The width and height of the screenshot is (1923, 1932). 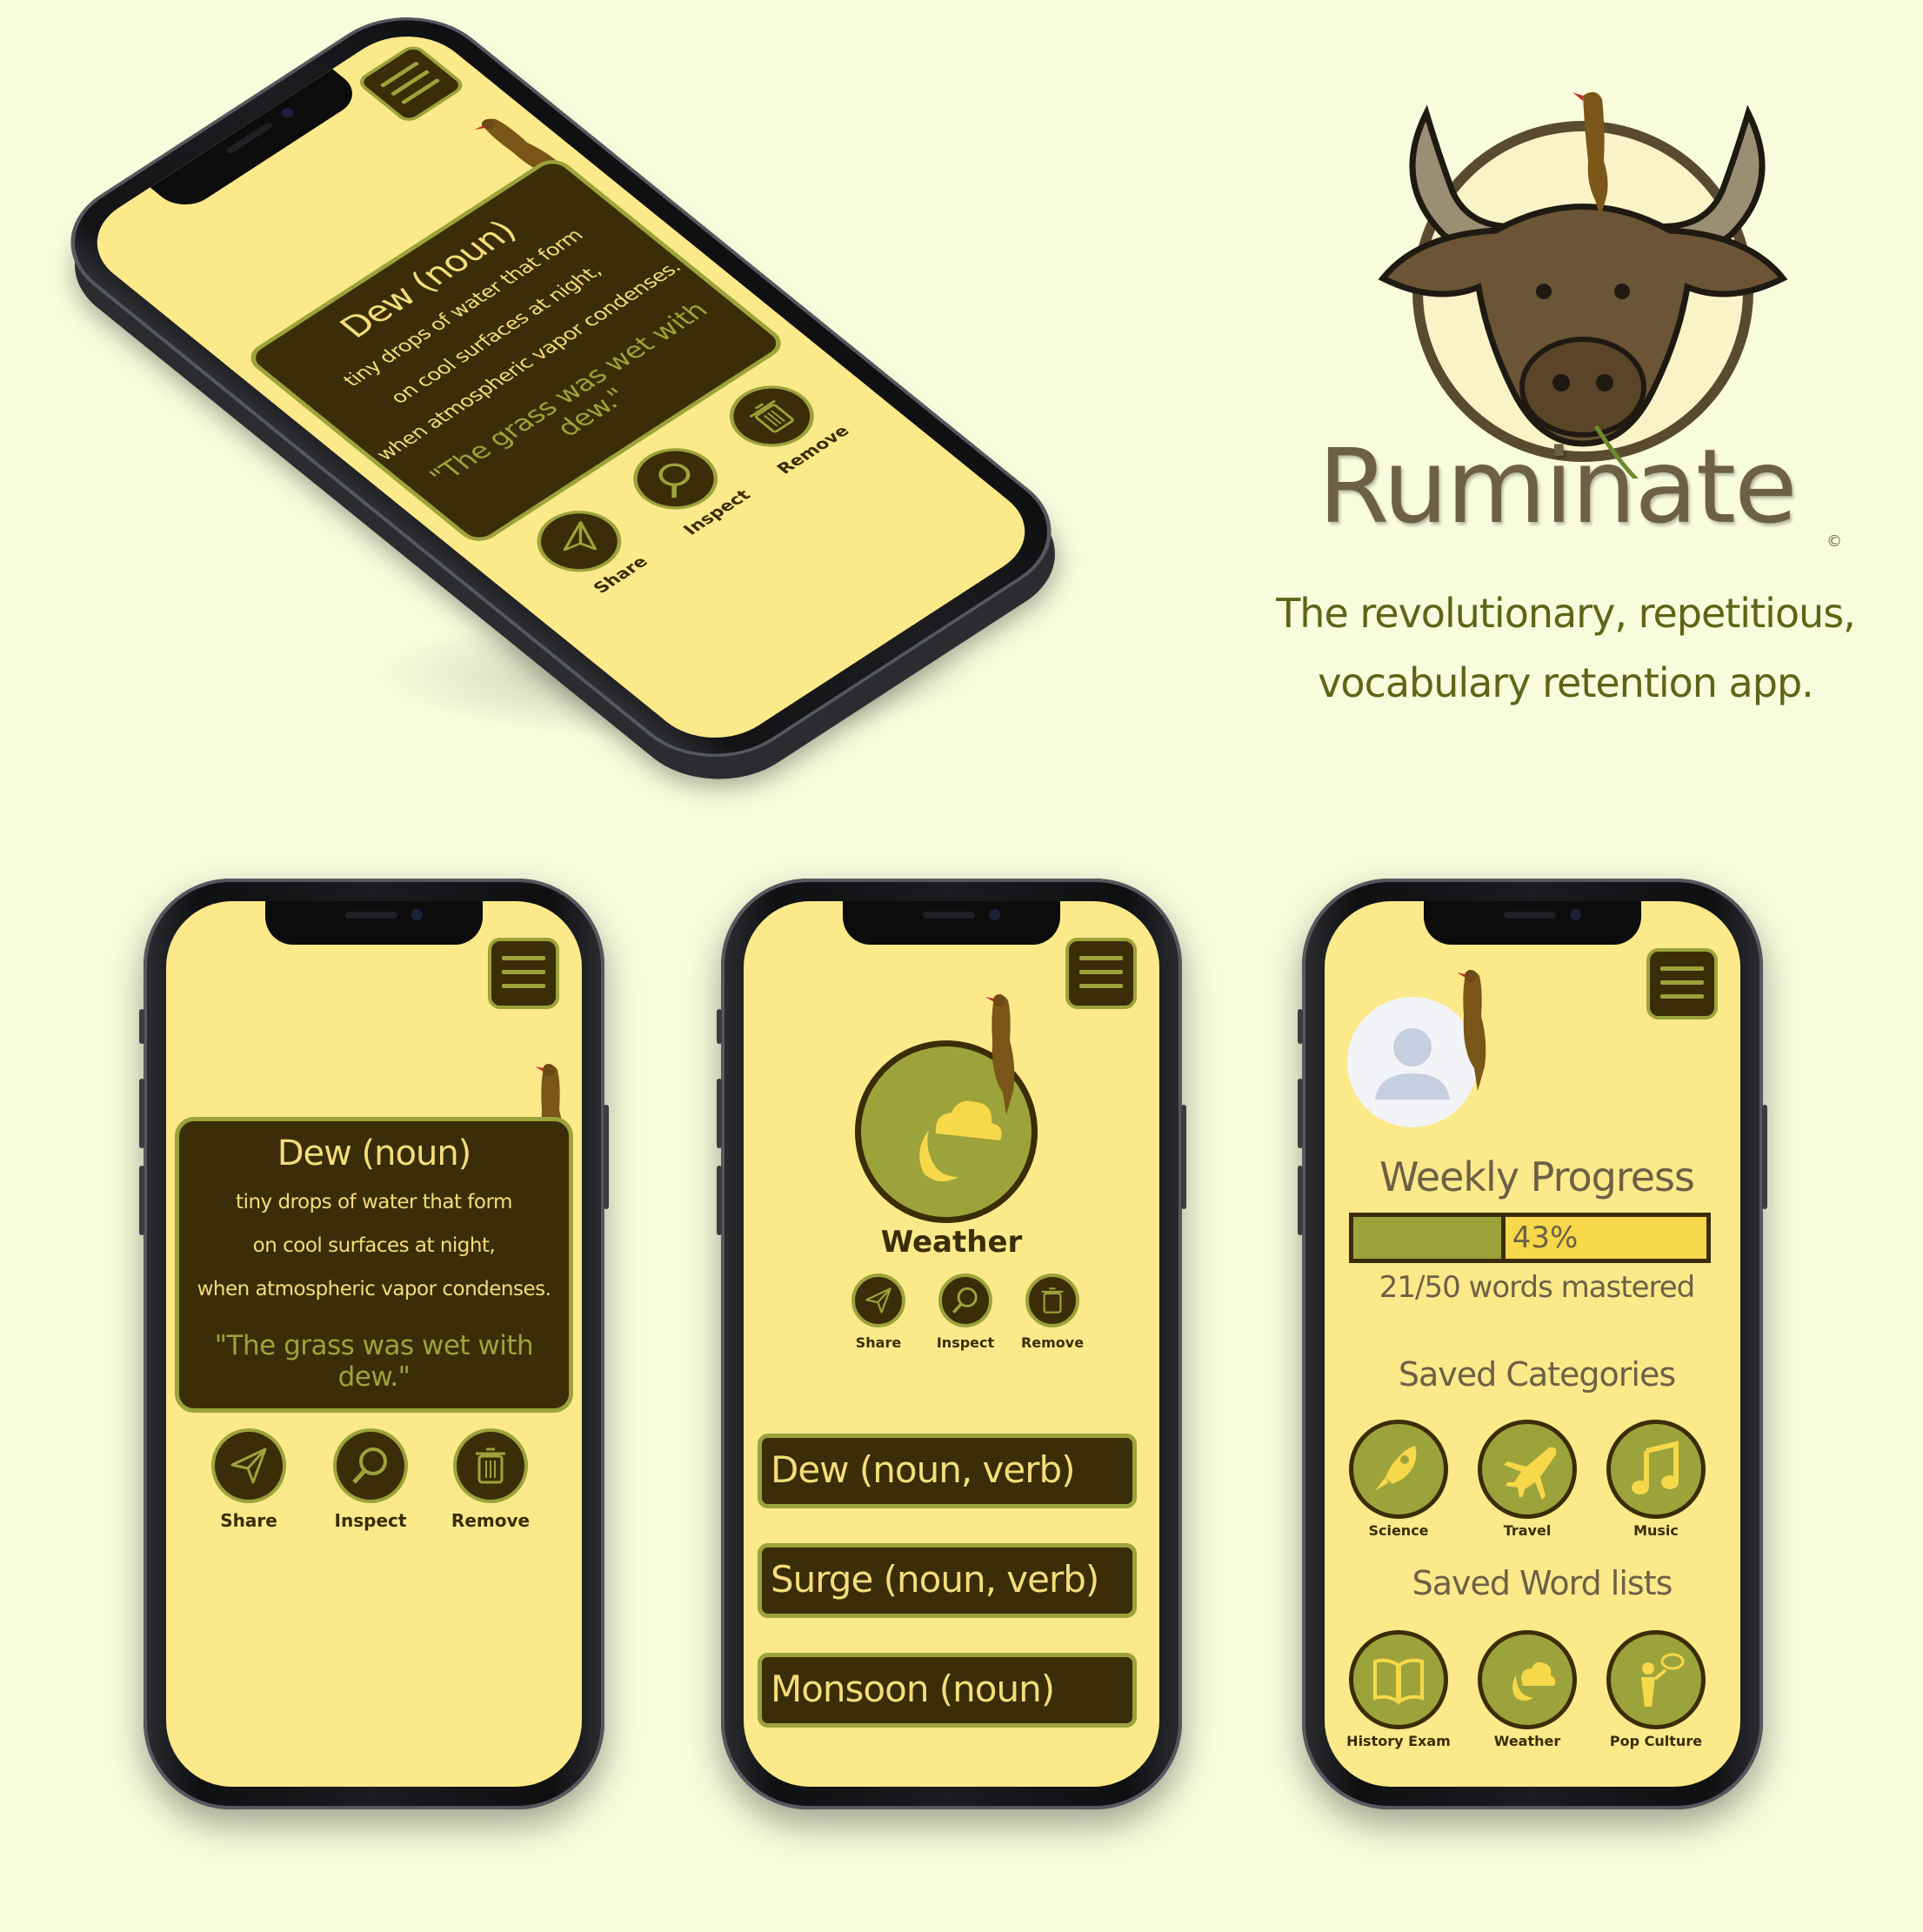 What do you see at coordinates (1429, 1238) in the screenshot?
I see `progress-fill` at bounding box center [1429, 1238].